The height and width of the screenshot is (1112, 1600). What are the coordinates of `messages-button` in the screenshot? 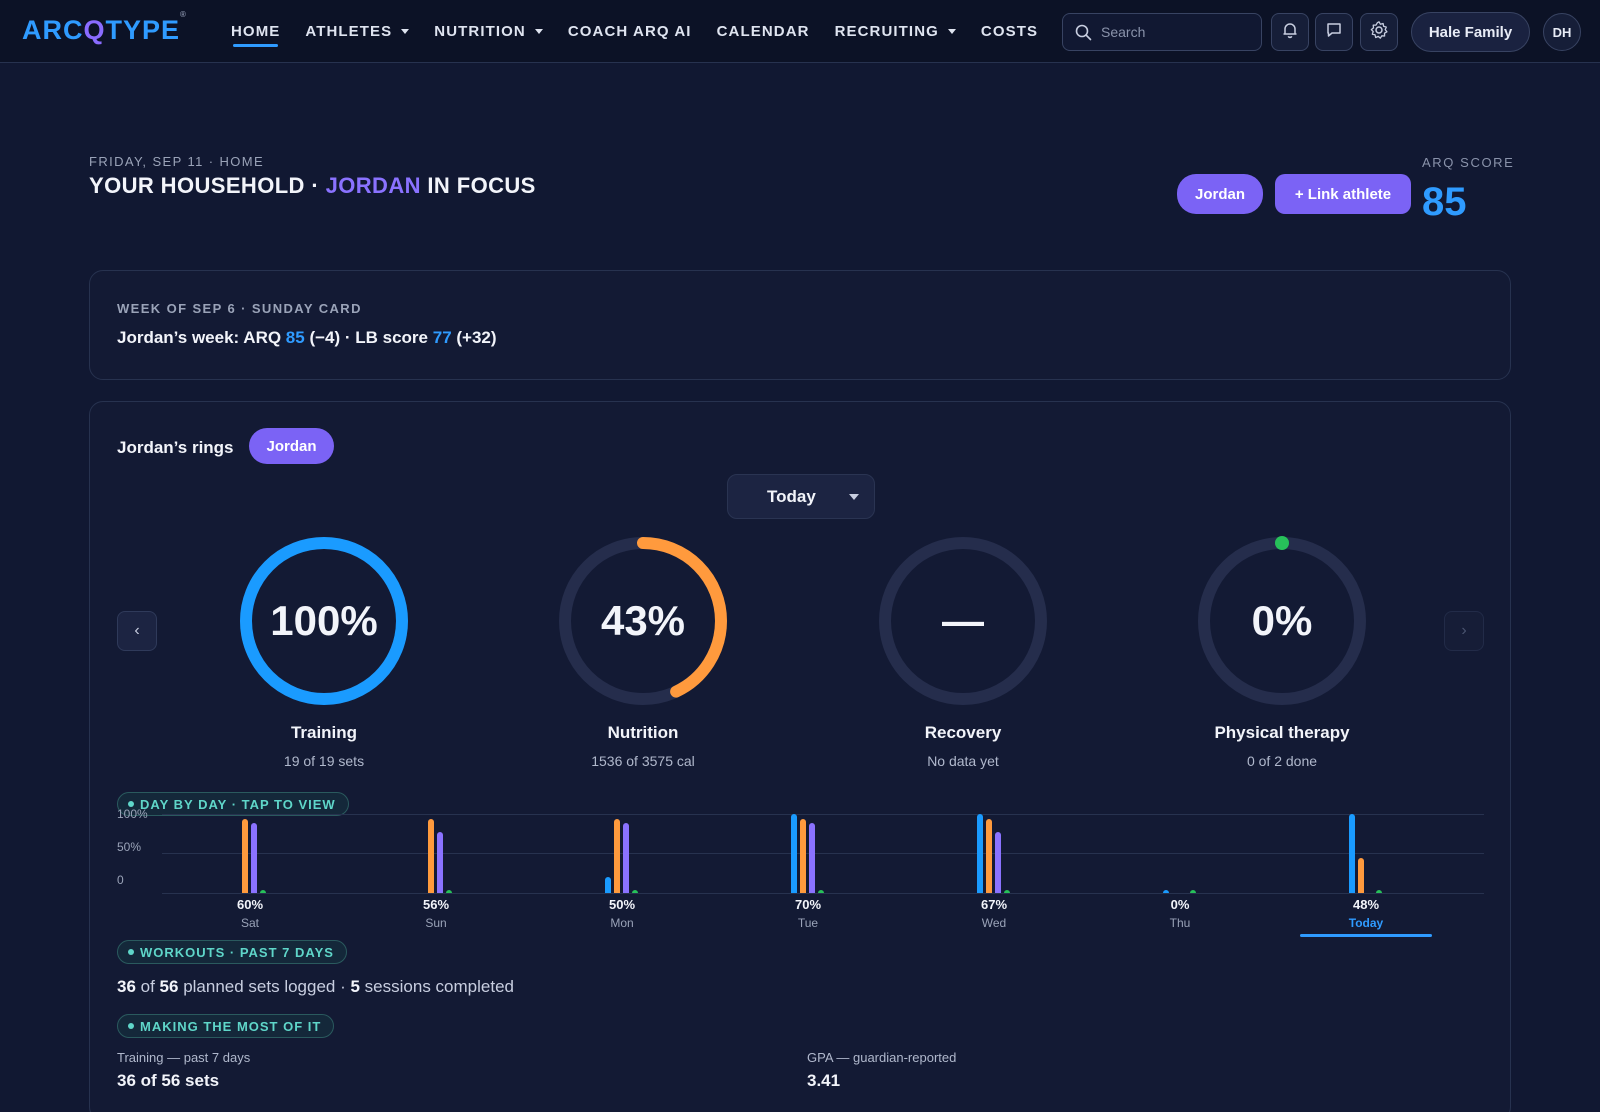 It's located at (1334, 32).